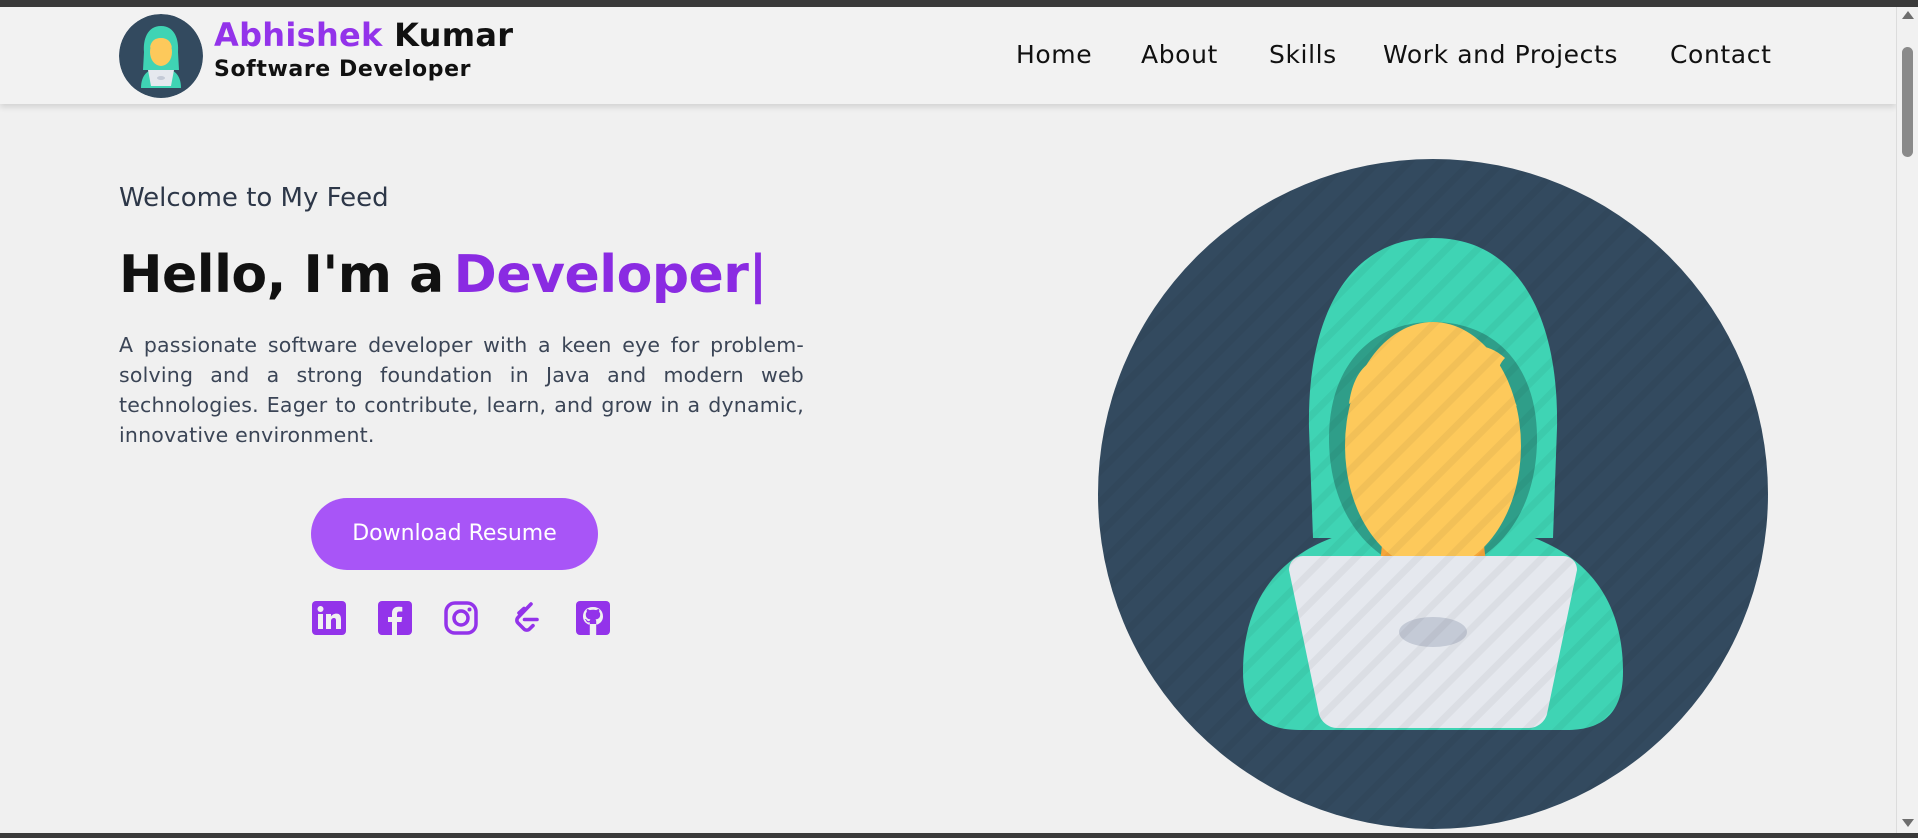  Describe the element at coordinates (593, 618) in the screenshot. I see `github-icon` at that location.